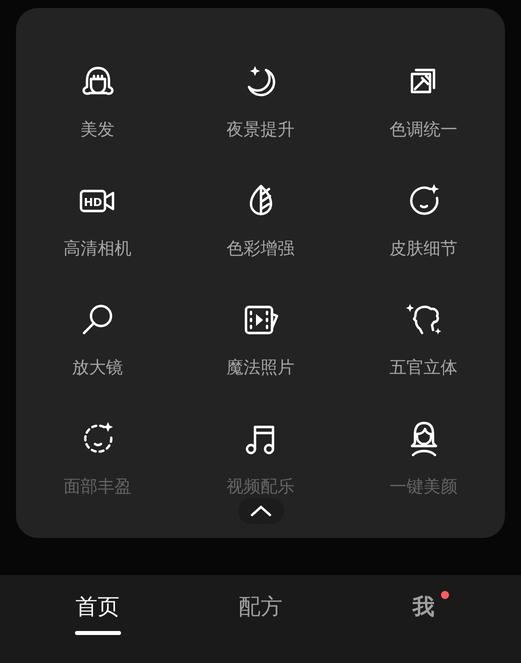 Image resolution: width=521 pixels, height=663 pixels. What do you see at coordinates (260, 368) in the screenshot?
I see `tool-label: 魔法照片` at bounding box center [260, 368].